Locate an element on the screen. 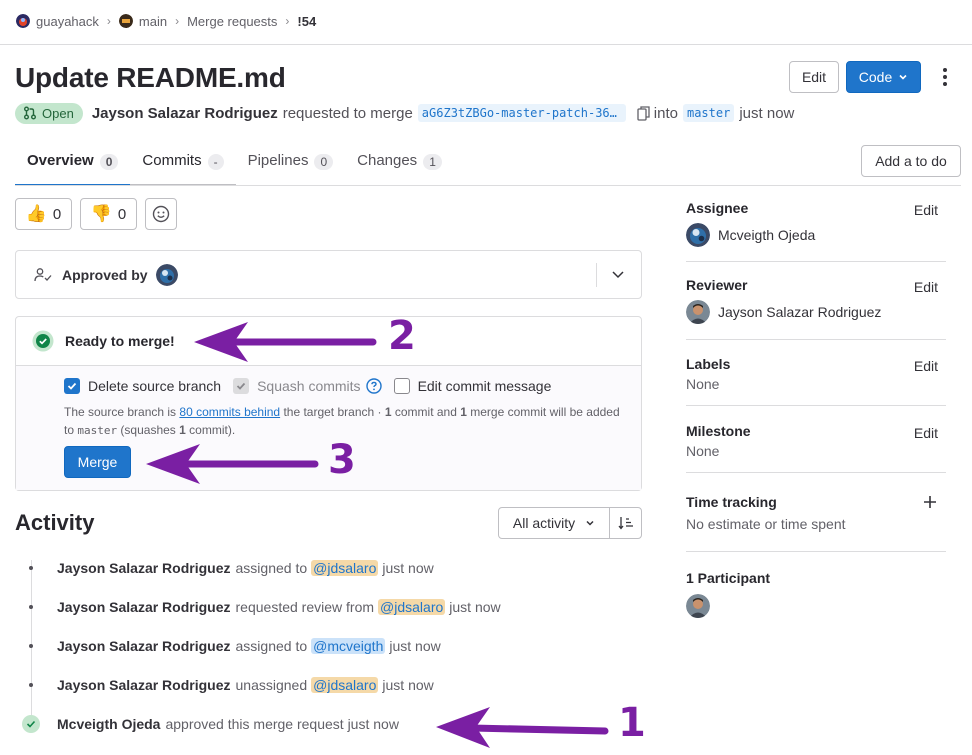 This screenshot has height=755, width=972. tab-overview: Overview 0 is located at coordinates (73, 166).